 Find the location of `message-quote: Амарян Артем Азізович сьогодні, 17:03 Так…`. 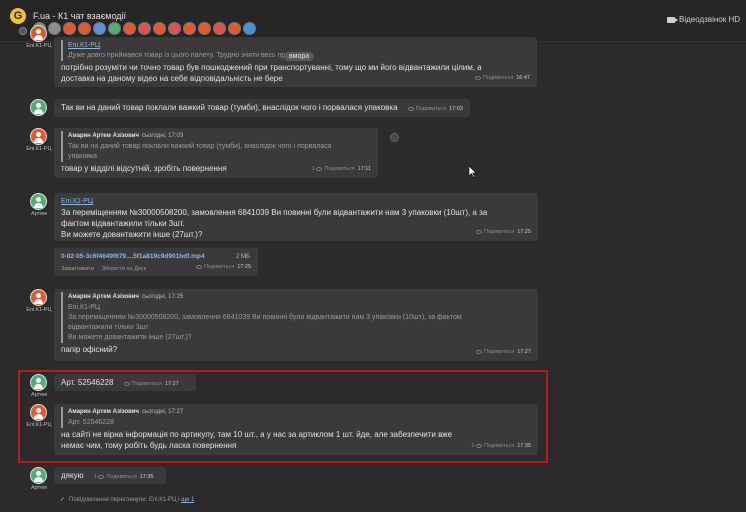

message-quote: Амарян Артем Азізович сьогодні, 17:03 Так… is located at coordinates (216, 146).